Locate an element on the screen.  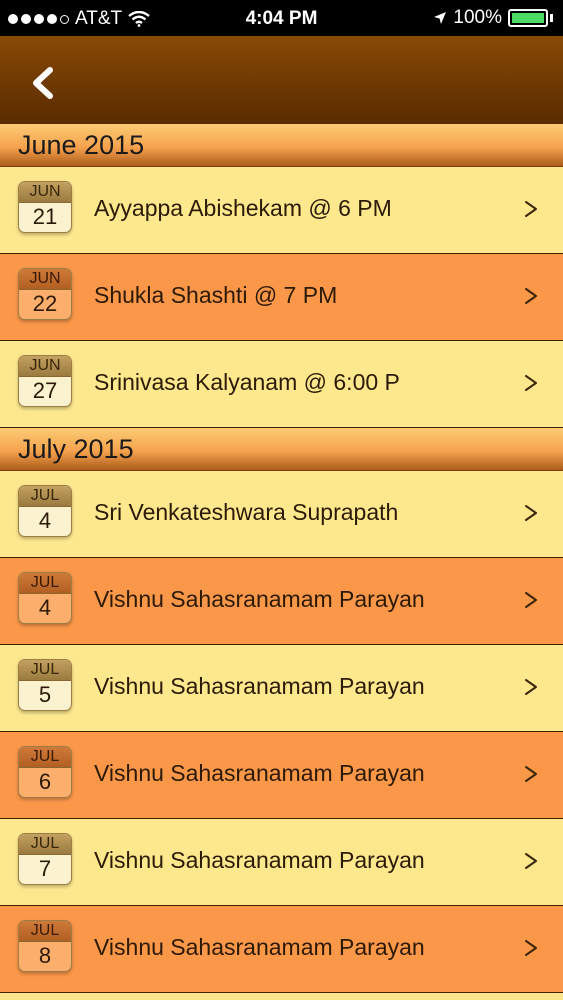
event-day: 6 is located at coordinates (45, 781).